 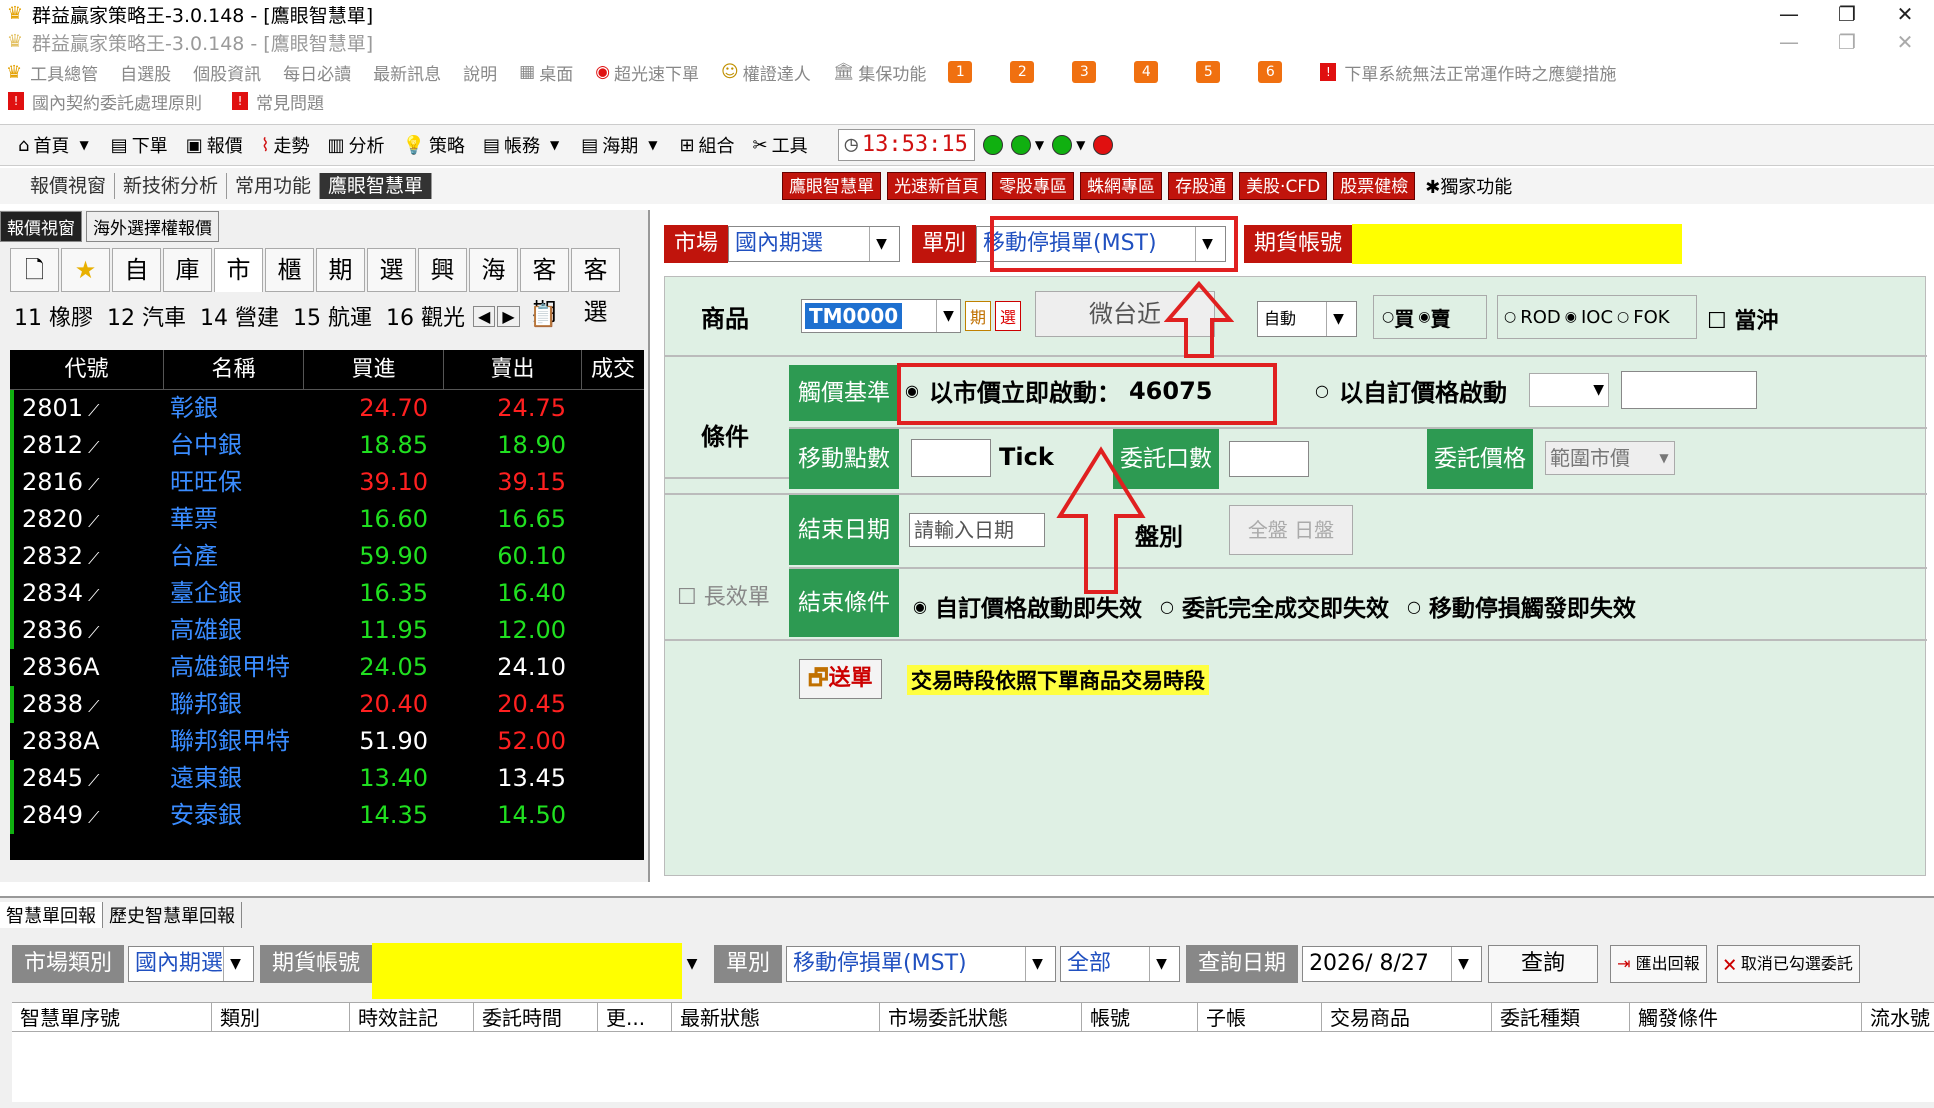 What do you see at coordinates (146, 316) in the screenshot?
I see `category-auto: 12 汽車` at bounding box center [146, 316].